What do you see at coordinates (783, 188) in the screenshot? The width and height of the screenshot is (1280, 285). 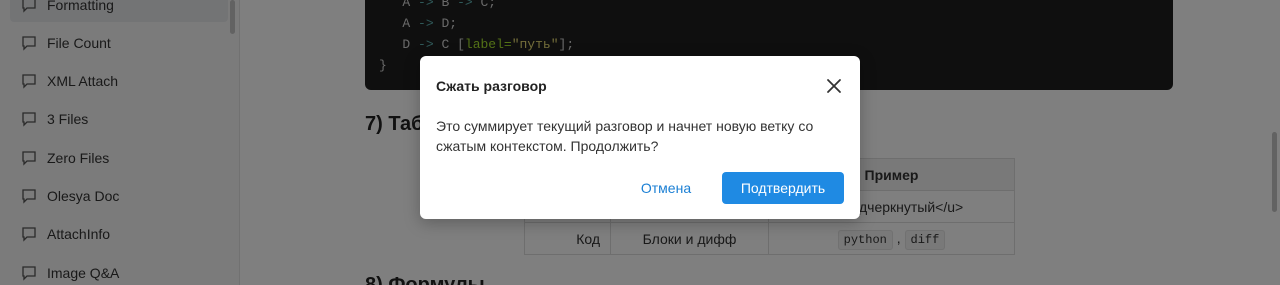 I see `confirm-button: Подтвердить` at bounding box center [783, 188].